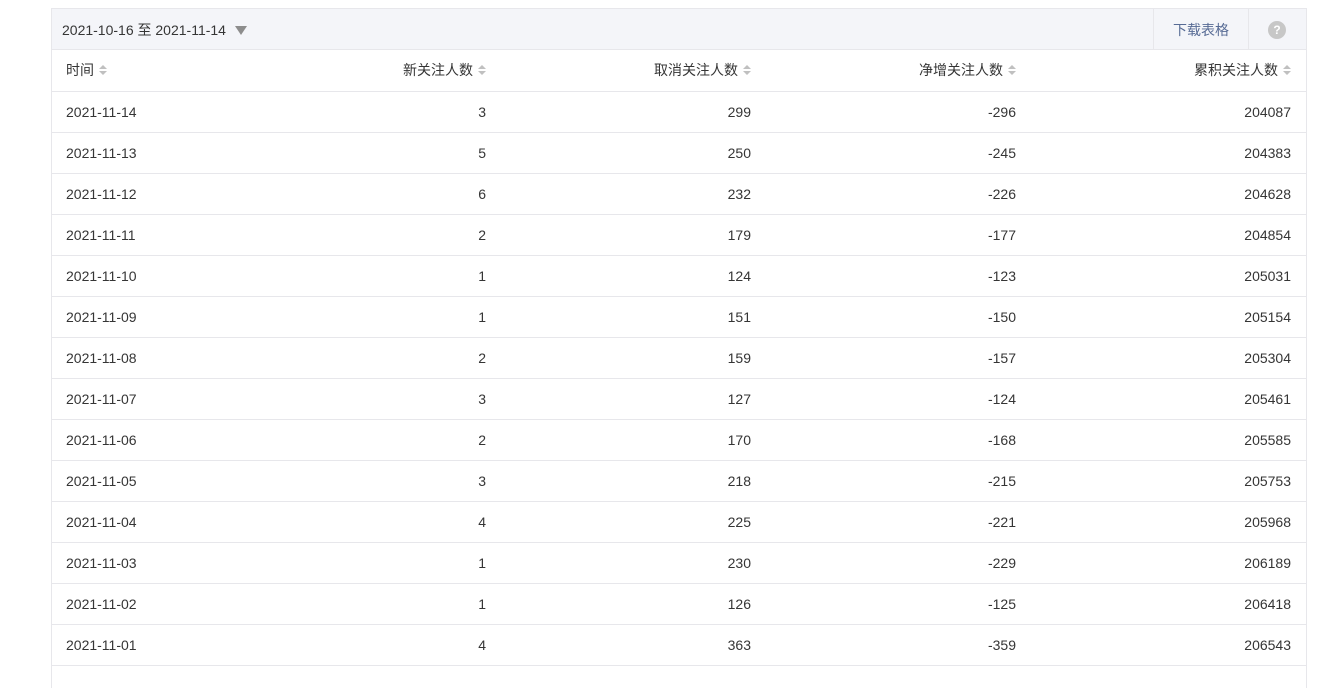 The height and width of the screenshot is (688, 1331). What do you see at coordinates (679, 29) in the screenshot?
I see `table-toolbar: 2021-10-16 至 2021-11-14 下载表格 ?` at bounding box center [679, 29].